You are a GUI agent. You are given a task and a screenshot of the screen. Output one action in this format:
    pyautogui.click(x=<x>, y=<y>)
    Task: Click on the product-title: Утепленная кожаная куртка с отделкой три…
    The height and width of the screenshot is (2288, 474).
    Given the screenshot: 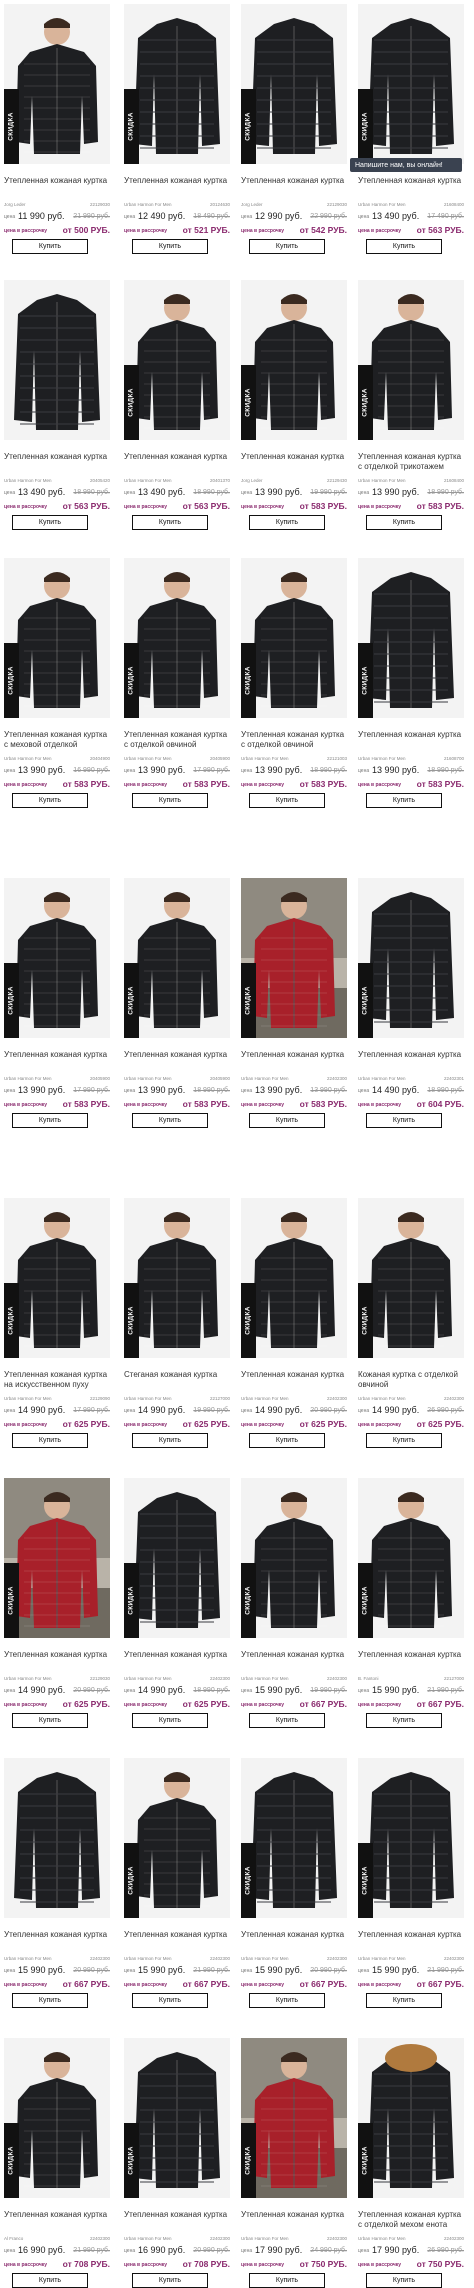 What is the action you would take?
    pyautogui.click(x=411, y=461)
    